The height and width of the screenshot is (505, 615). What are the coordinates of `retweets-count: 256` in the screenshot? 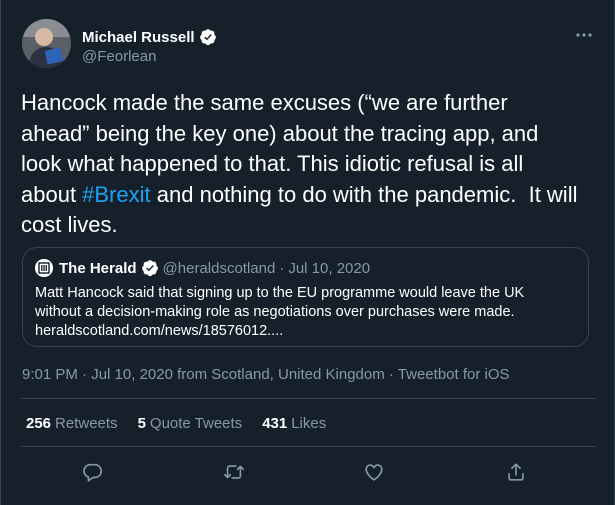 It's located at (39, 423).